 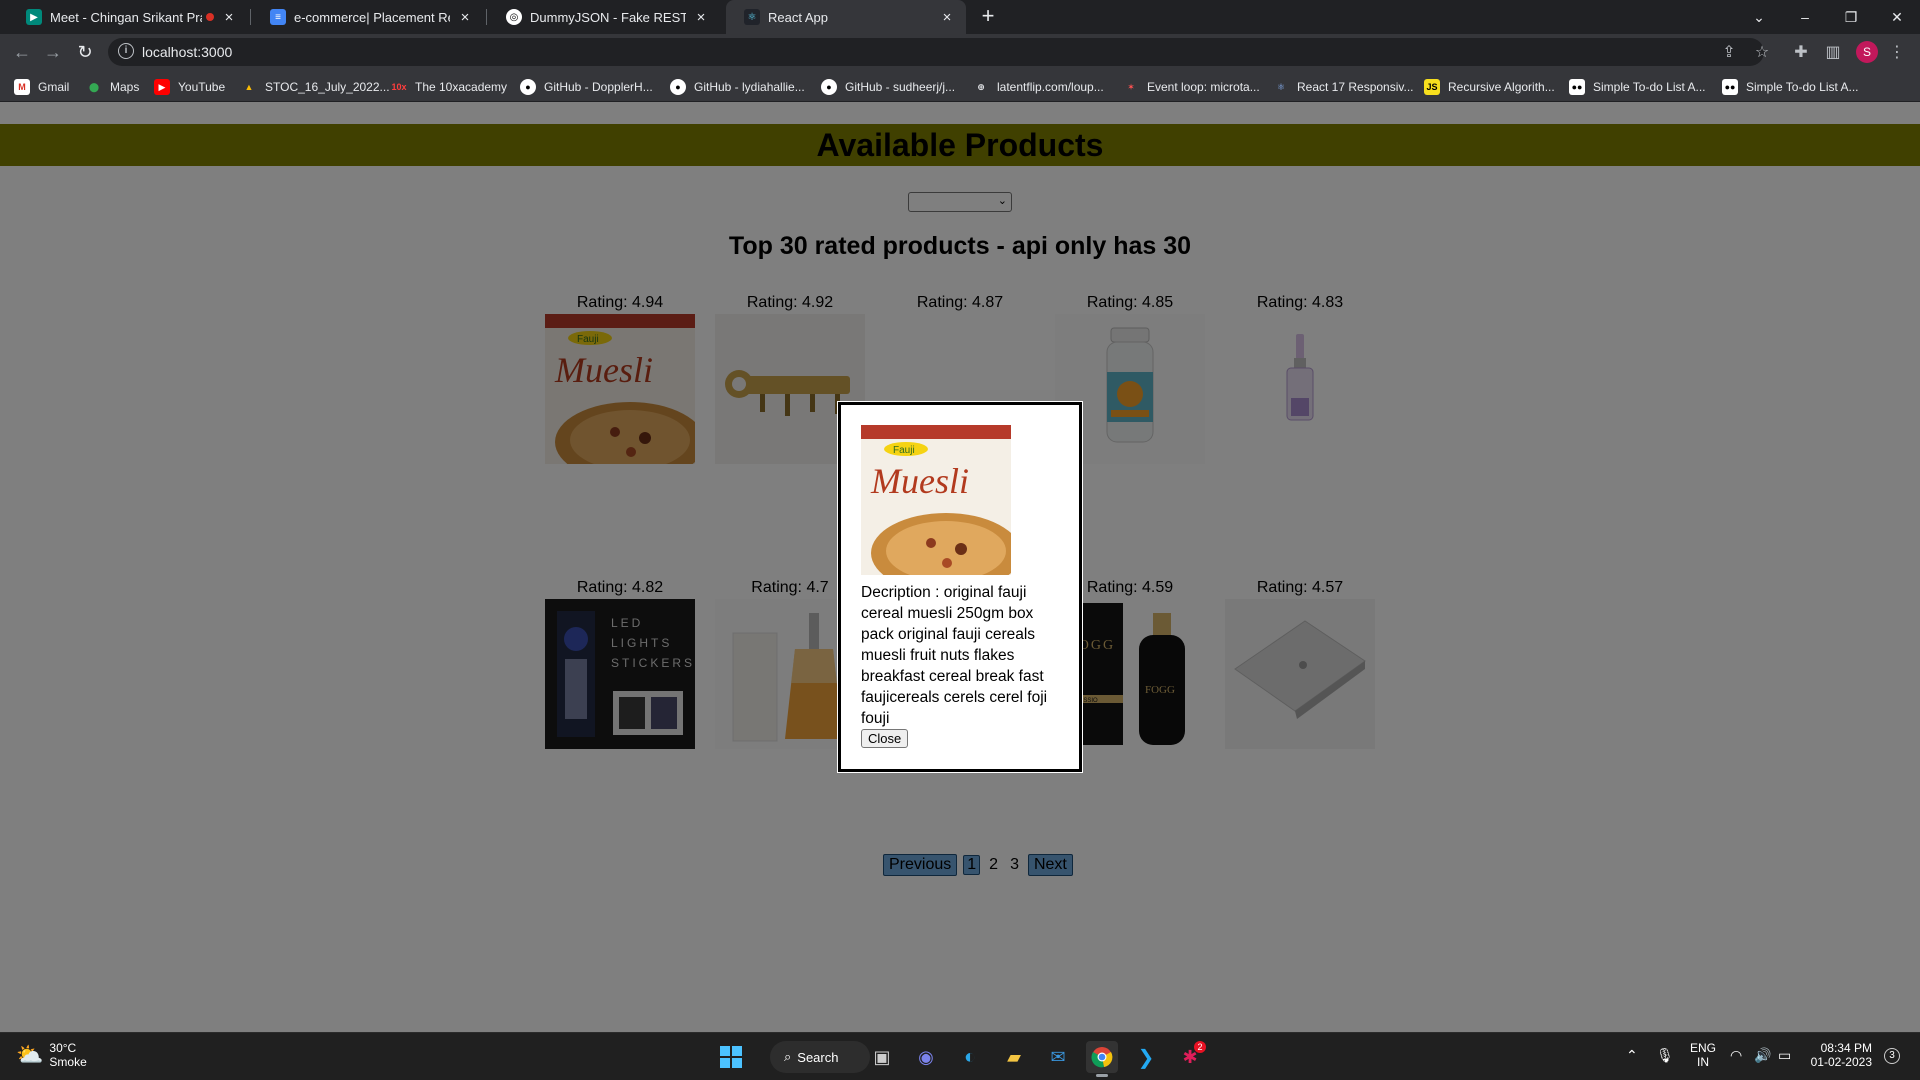 I want to click on modal-product-image: Fauji Muesli, so click(x=936, y=500).